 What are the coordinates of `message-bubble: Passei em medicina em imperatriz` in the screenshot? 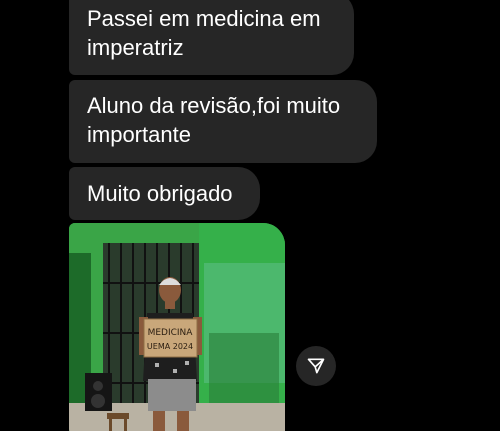 It's located at (211, 37).